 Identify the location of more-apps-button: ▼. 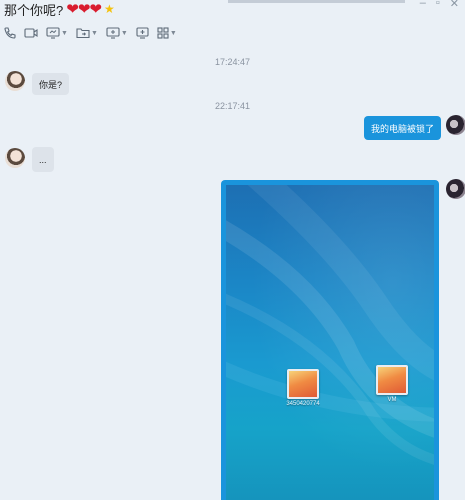
(167, 33).